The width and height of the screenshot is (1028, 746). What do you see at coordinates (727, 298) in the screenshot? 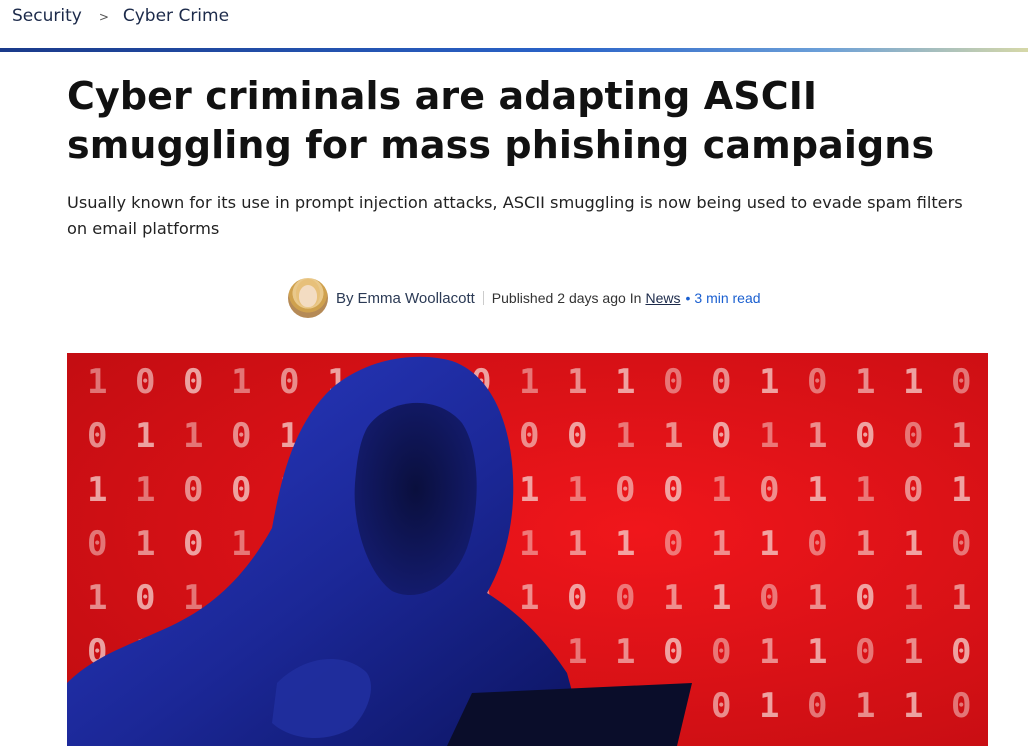
I see `read-time: 3 min read` at bounding box center [727, 298].